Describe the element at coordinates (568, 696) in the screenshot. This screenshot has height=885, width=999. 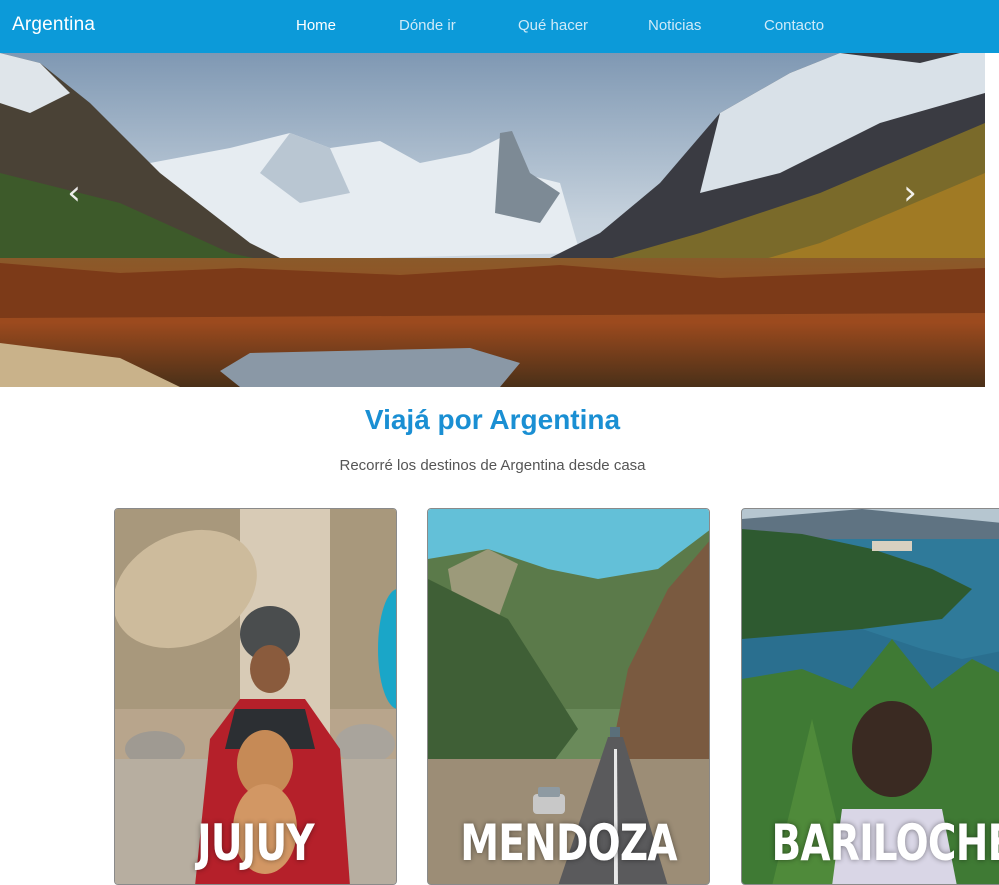
I see `destination-card-mendoza: MENDOZA` at that location.